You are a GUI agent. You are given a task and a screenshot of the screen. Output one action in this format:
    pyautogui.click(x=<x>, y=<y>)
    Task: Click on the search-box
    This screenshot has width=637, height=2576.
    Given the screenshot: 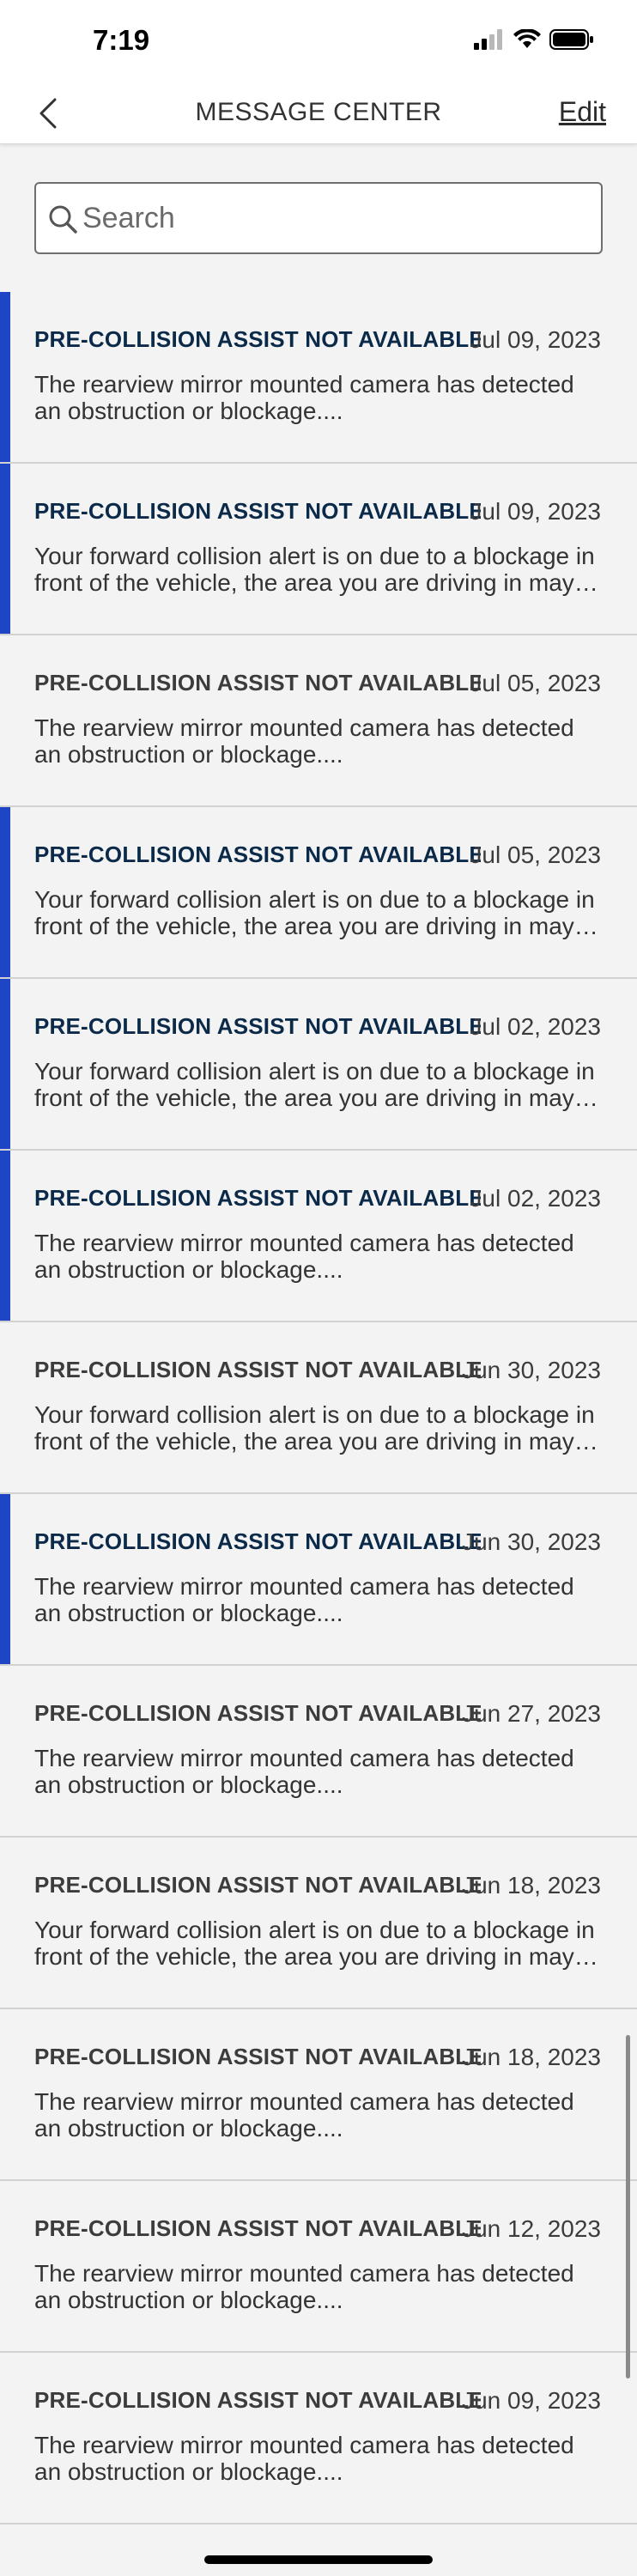 What is the action you would take?
    pyautogui.click(x=318, y=218)
    